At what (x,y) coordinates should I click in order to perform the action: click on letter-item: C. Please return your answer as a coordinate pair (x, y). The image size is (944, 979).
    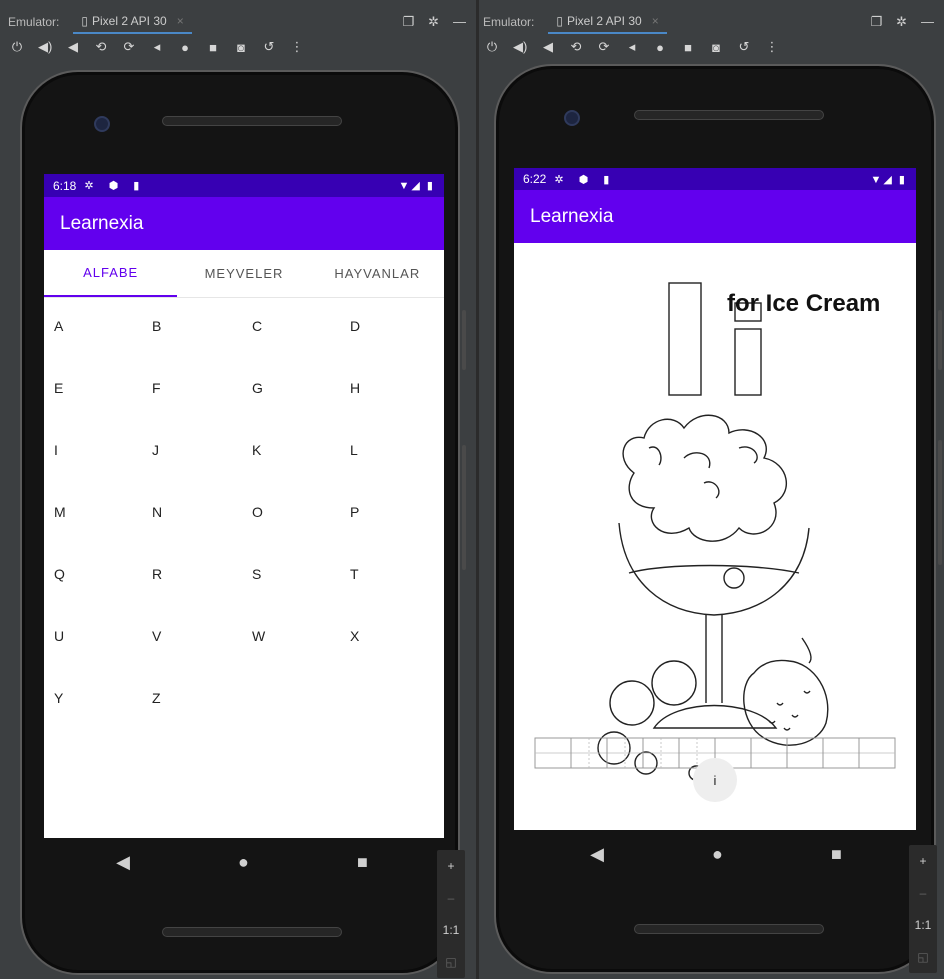
    Looking at the image, I should click on (301, 341).